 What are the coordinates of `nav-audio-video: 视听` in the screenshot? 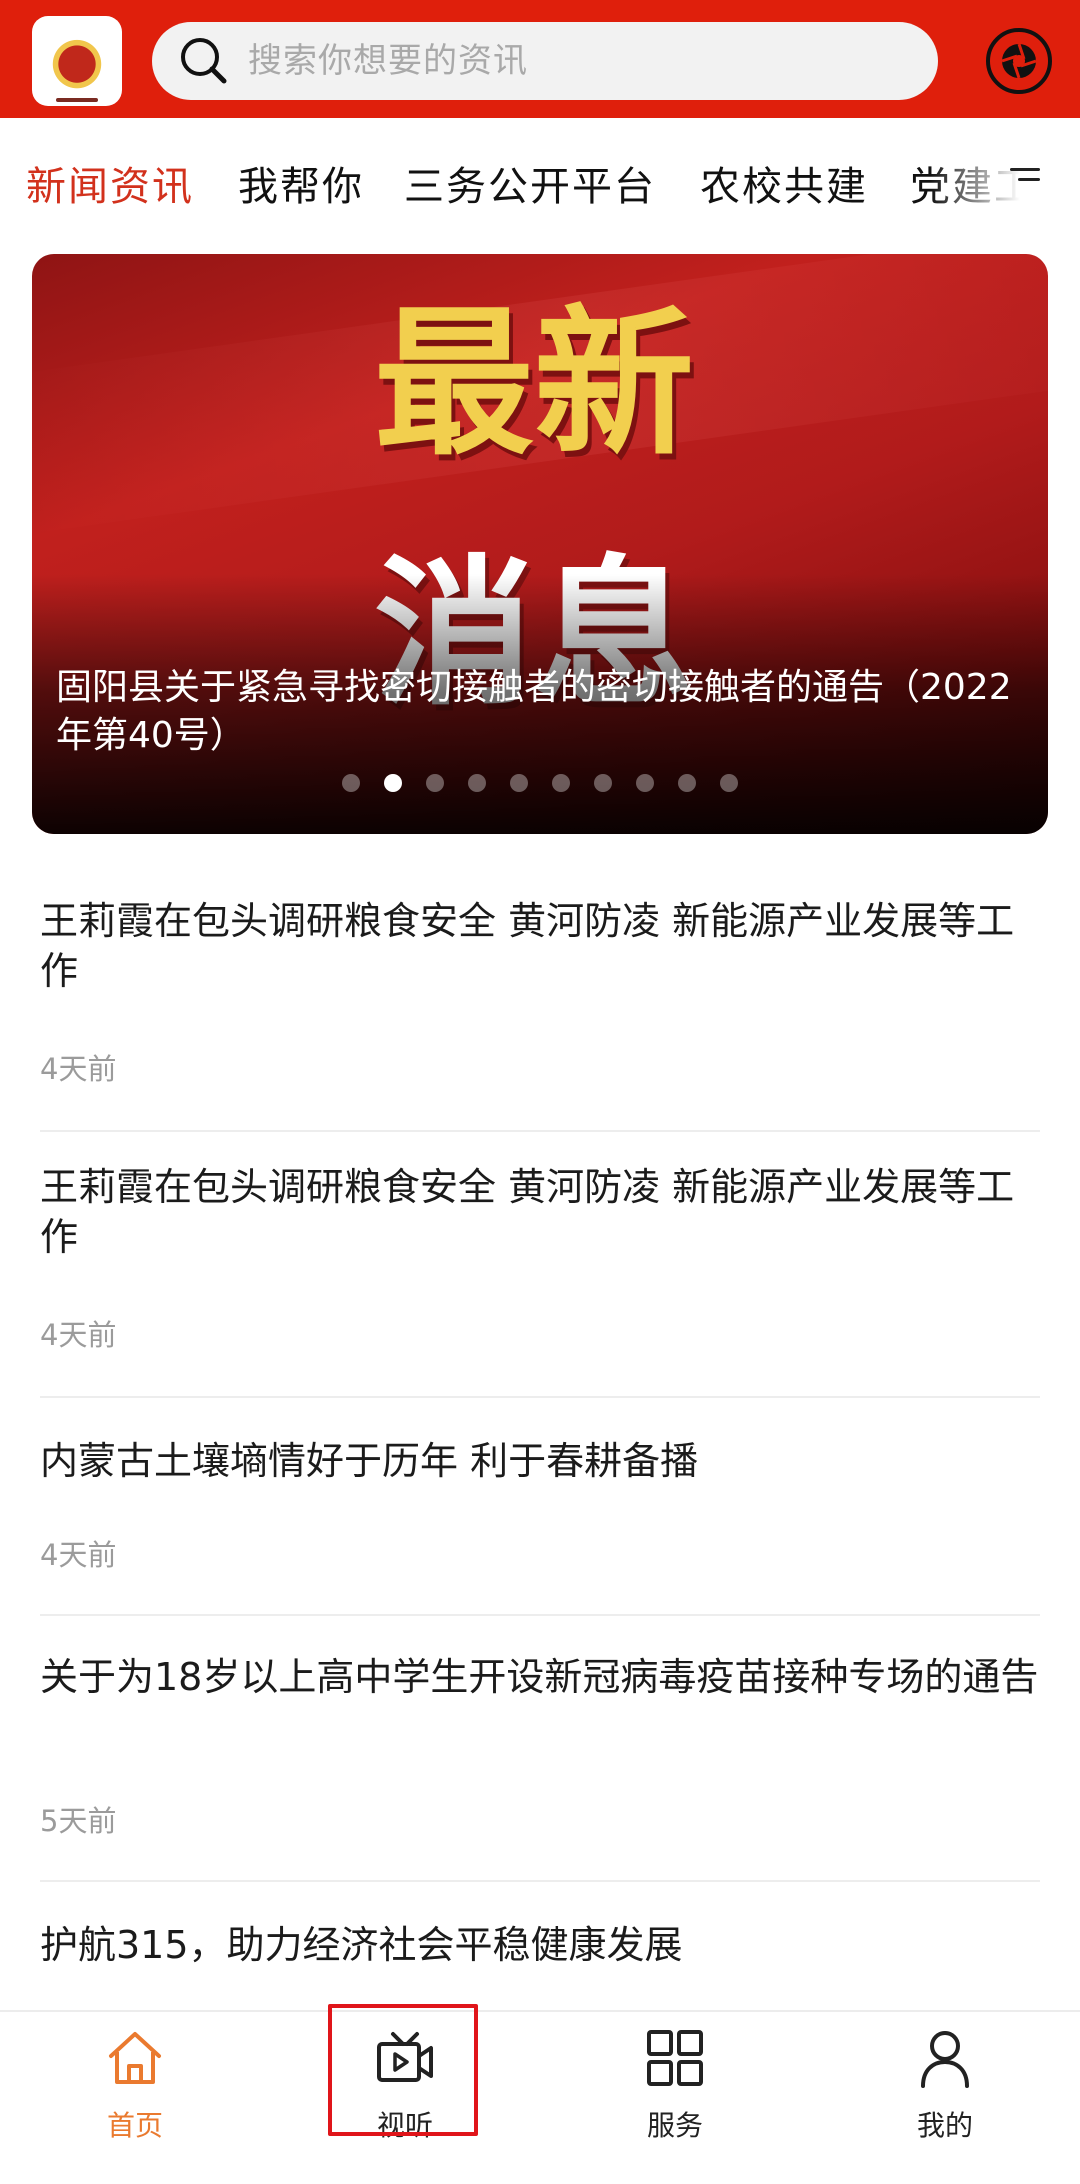 It's located at (405, 2098).